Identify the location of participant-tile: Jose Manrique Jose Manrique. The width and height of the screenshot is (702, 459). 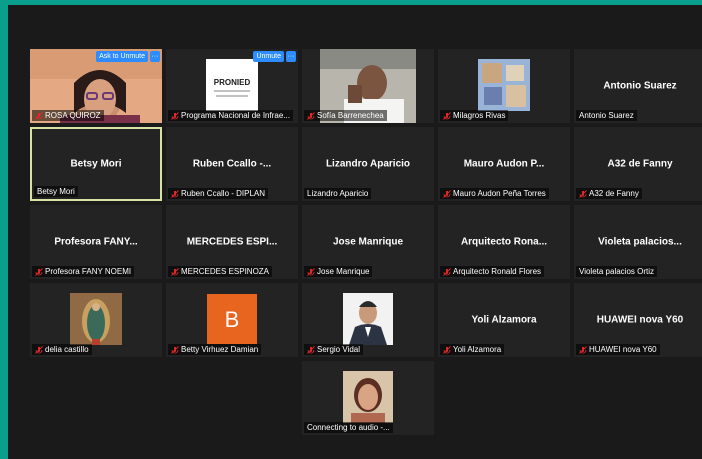
(368, 242).